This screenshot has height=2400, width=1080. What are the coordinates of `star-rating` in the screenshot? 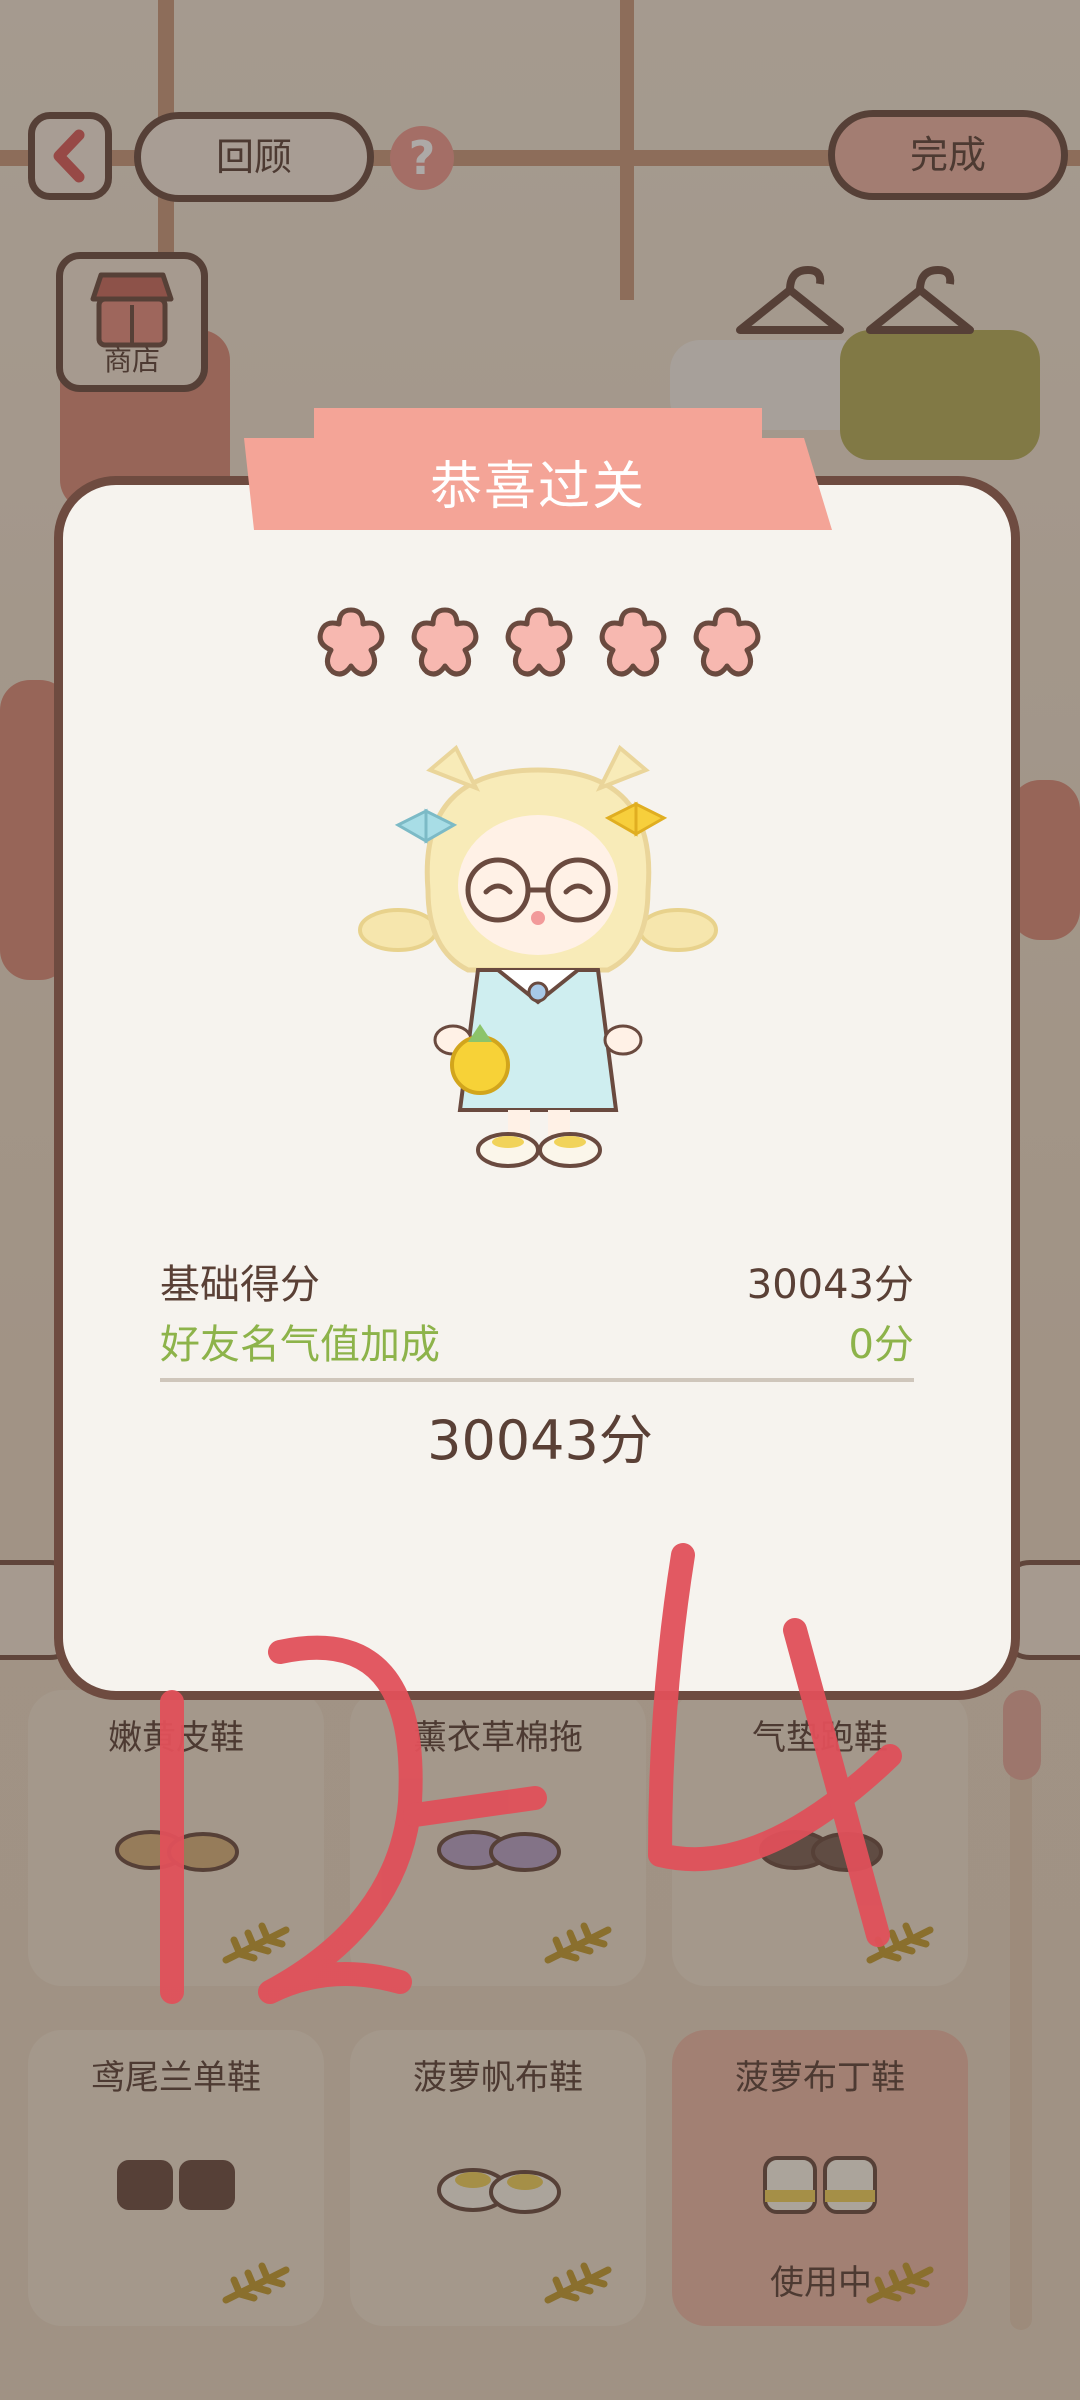 It's located at (540, 644).